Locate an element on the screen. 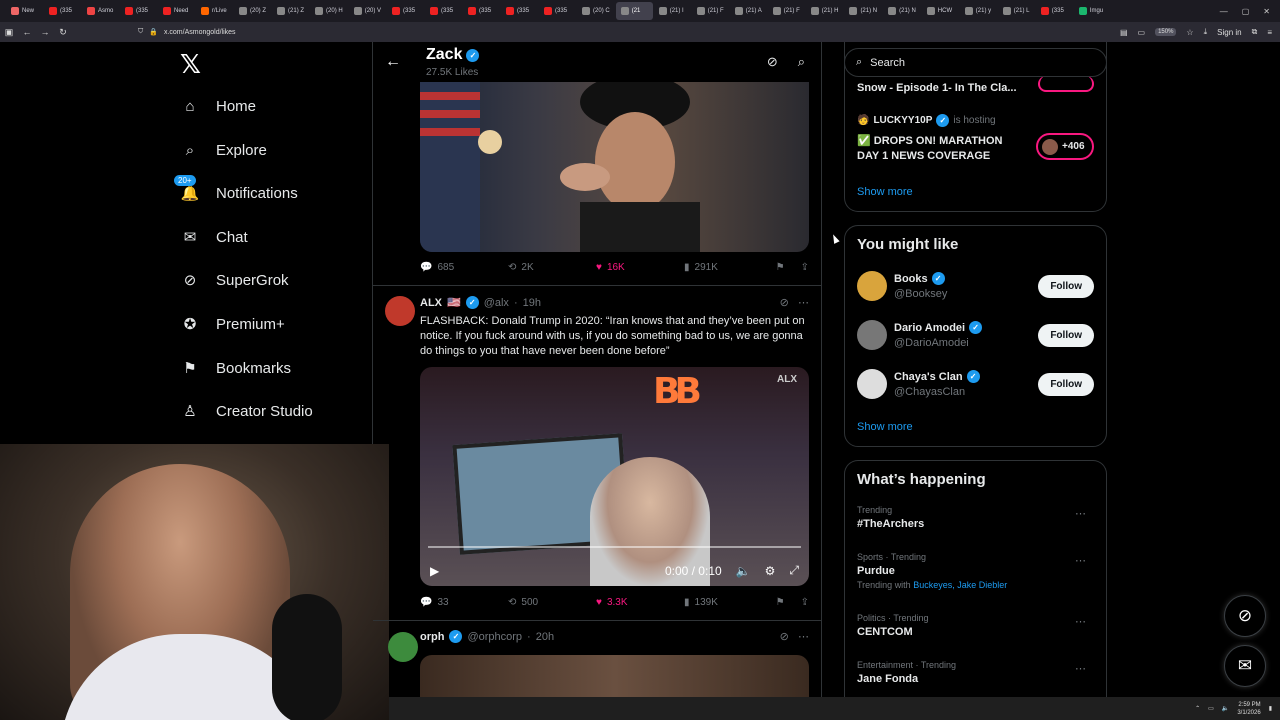 The height and width of the screenshot is (720, 1280). live-pill-partial is located at coordinates (1066, 84).